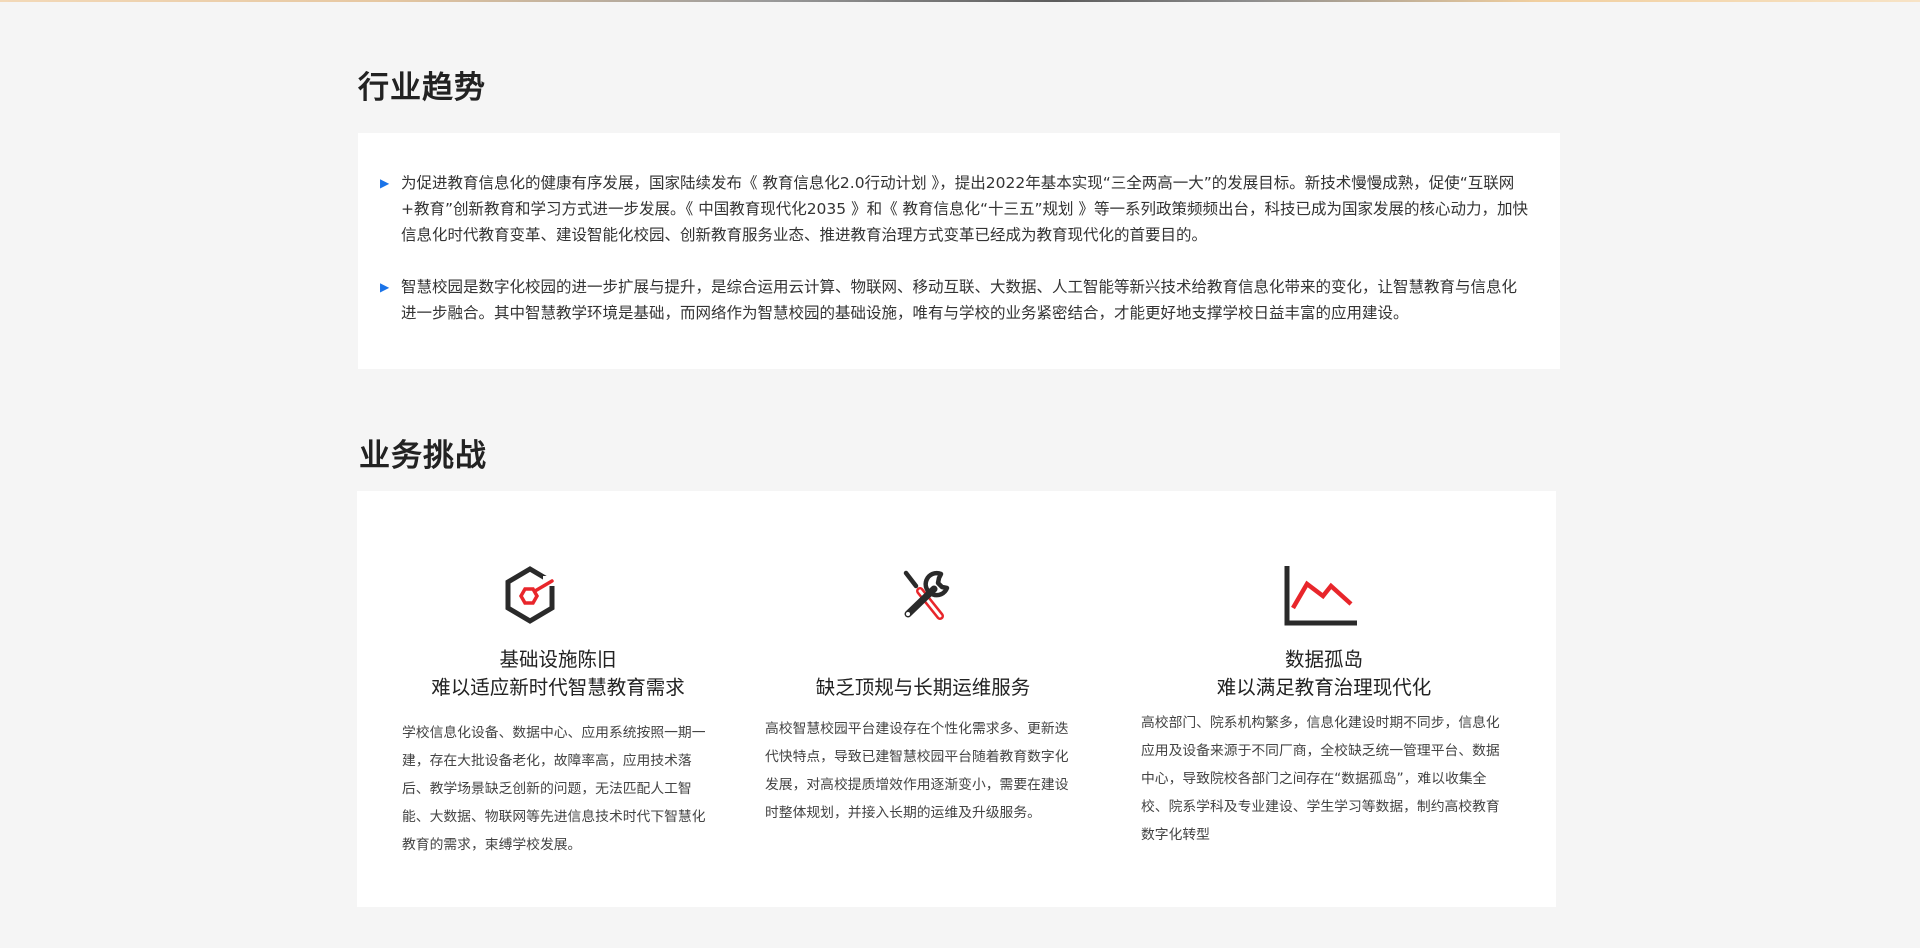 This screenshot has width=1920, height=948. I want to click on top-decorative-strip, so click(960, 1).